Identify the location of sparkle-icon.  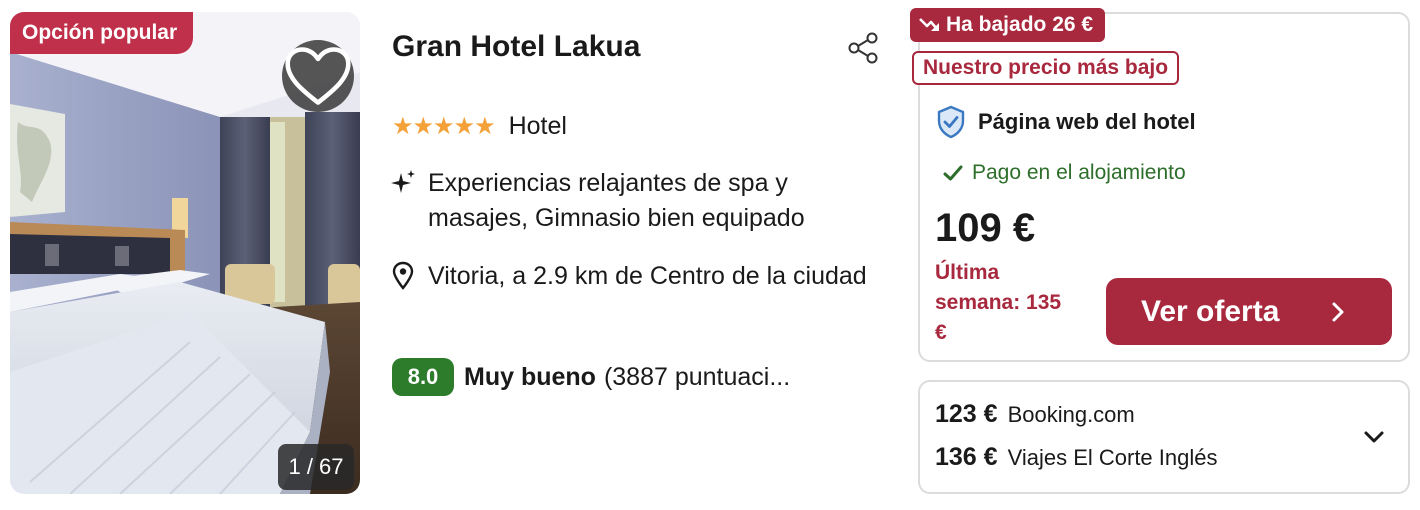
(403, 181).